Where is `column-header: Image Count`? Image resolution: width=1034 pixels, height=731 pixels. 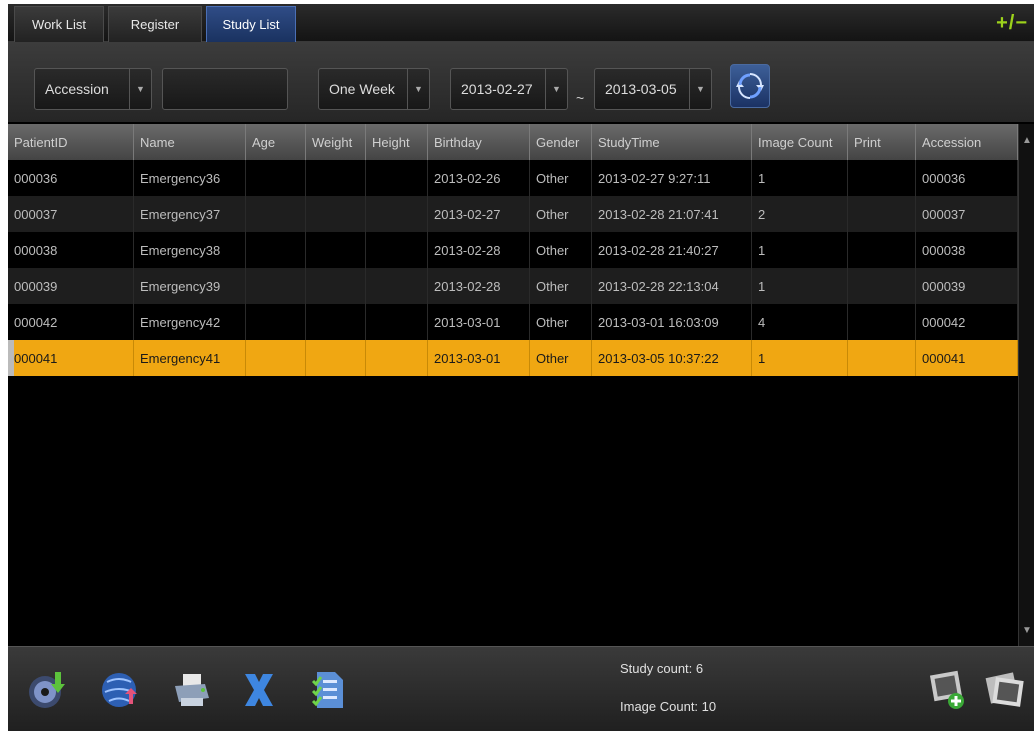
column-header: Image Count is located at coordinates (800, 142).